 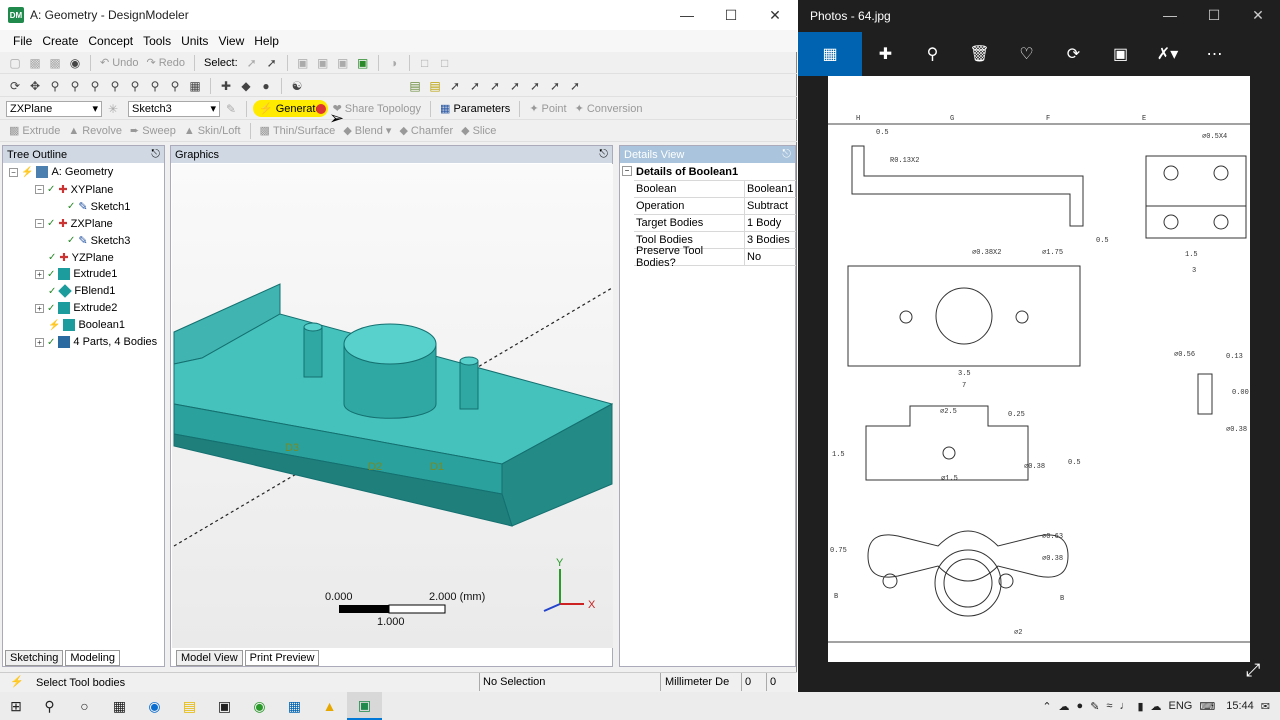 I want to click on menu-tools: Tools, so click(x=157, y=41).